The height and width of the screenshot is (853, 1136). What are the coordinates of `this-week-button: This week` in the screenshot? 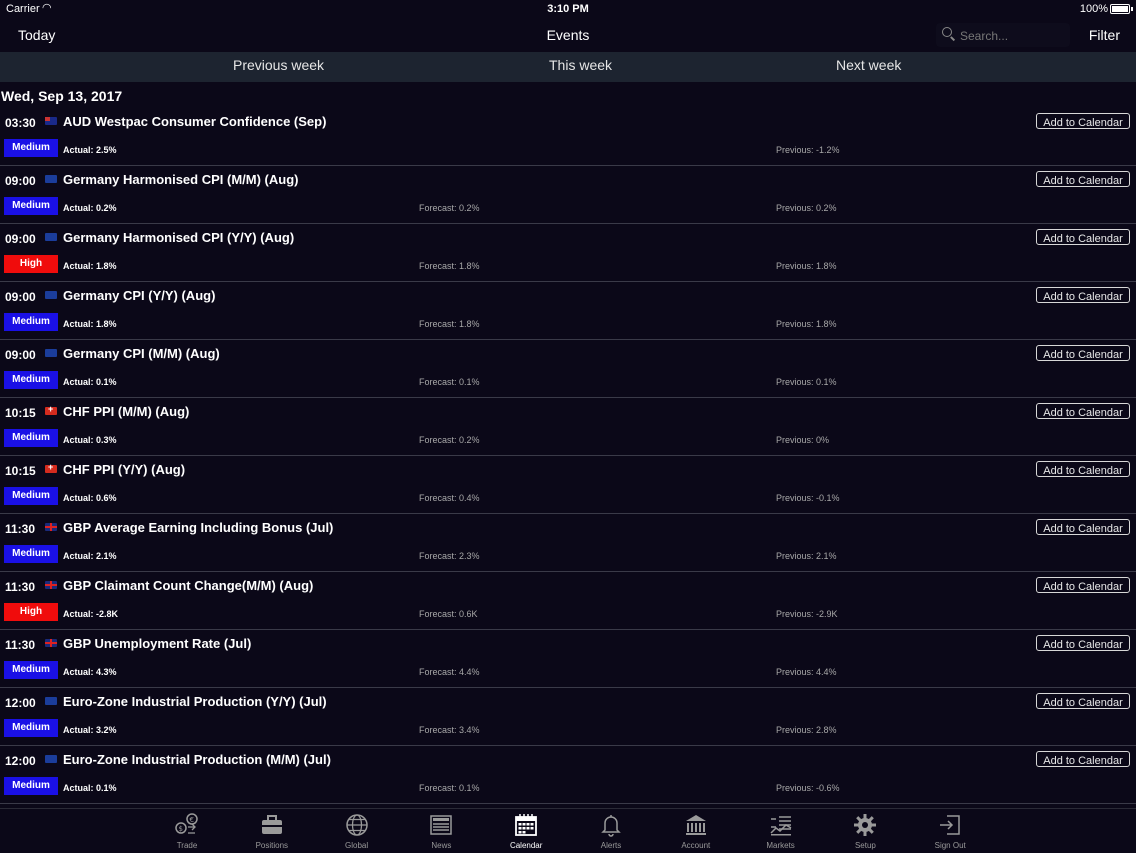 It's located at (580, 65).